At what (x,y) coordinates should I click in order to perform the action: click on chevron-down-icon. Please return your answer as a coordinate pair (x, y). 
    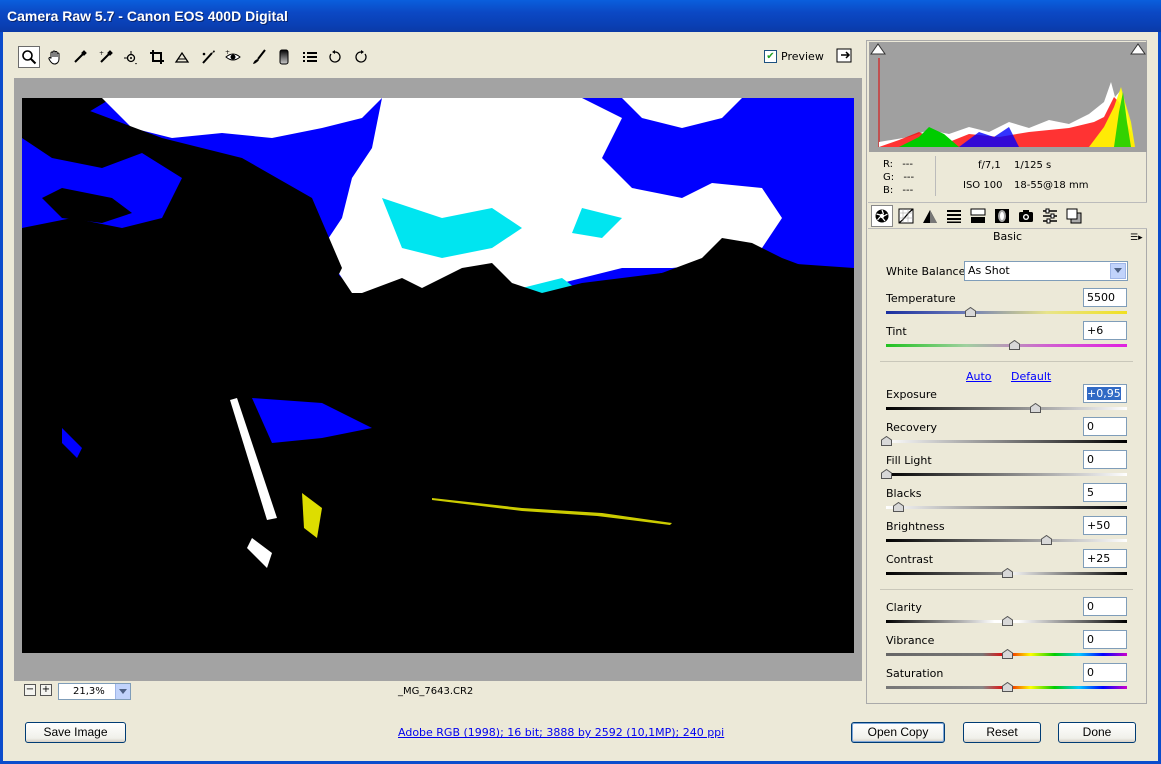
    Looking at the image, I should click on (1118, 271).